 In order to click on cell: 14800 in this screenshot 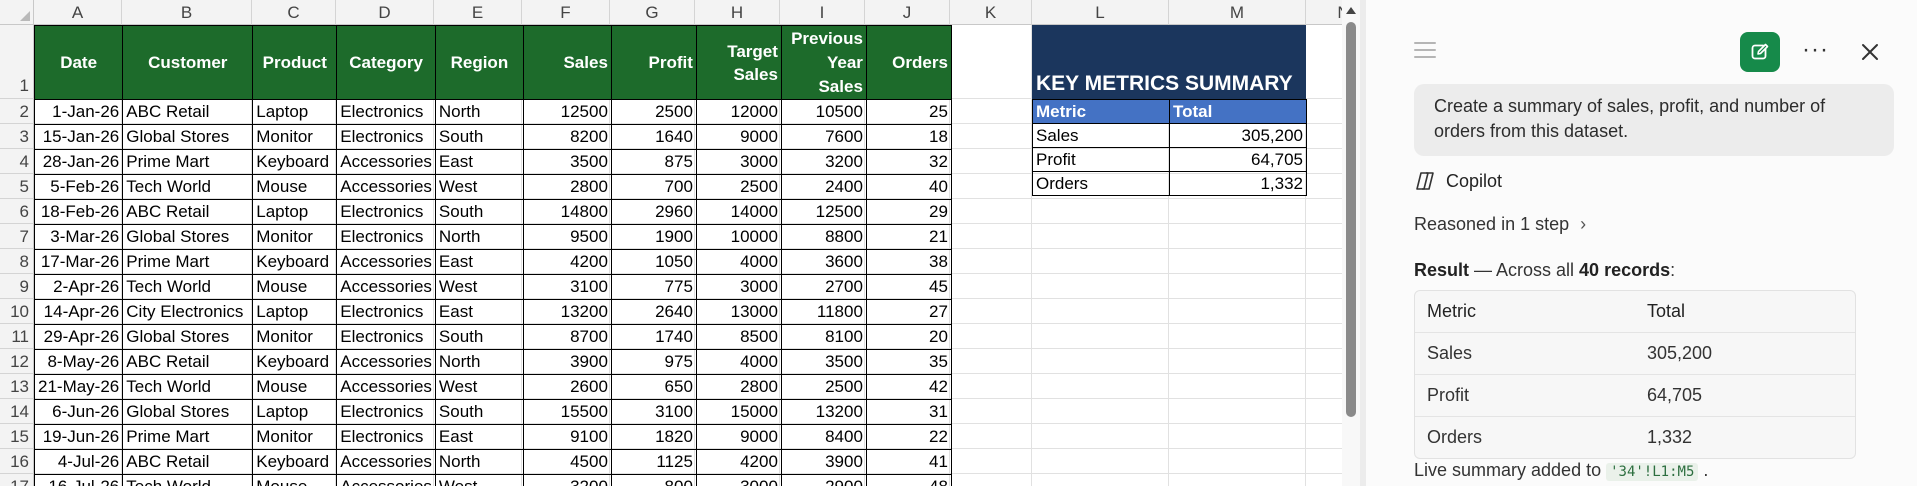, I will do `click(567, 212)`.